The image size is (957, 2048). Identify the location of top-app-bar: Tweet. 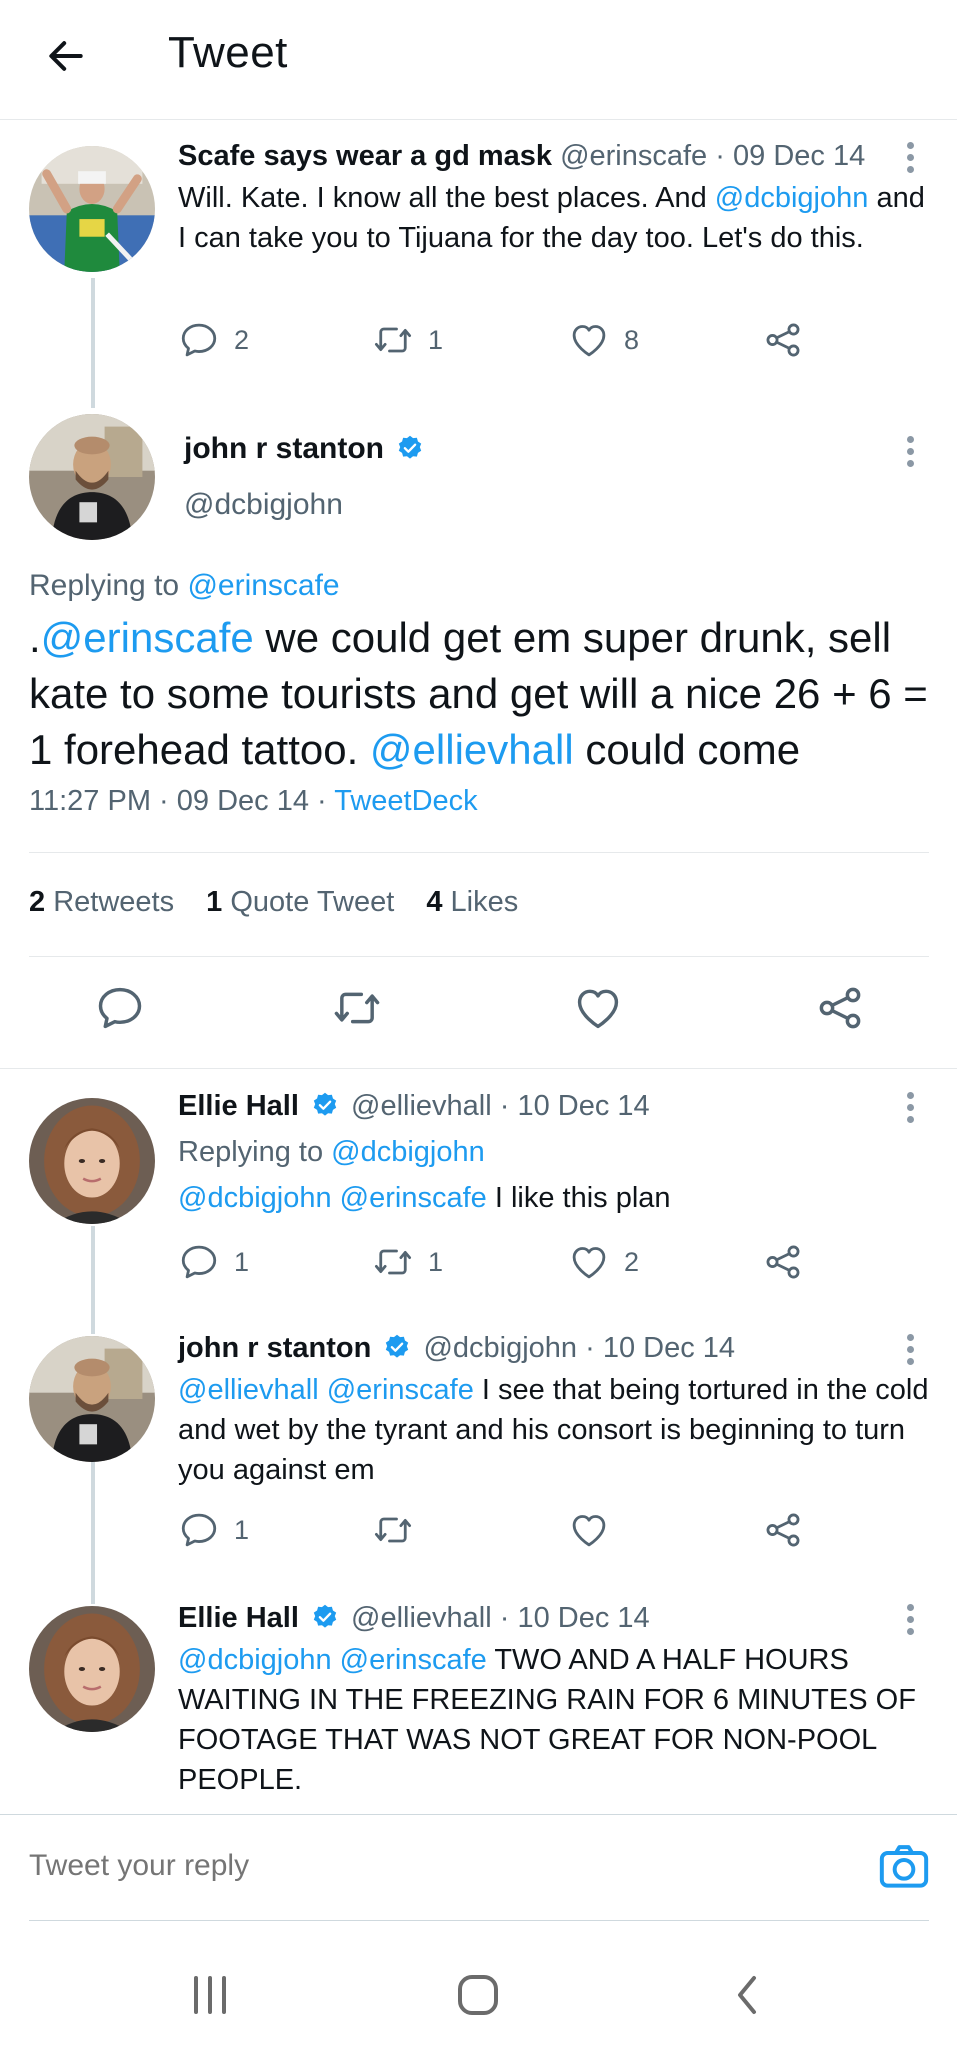
(478, 60).